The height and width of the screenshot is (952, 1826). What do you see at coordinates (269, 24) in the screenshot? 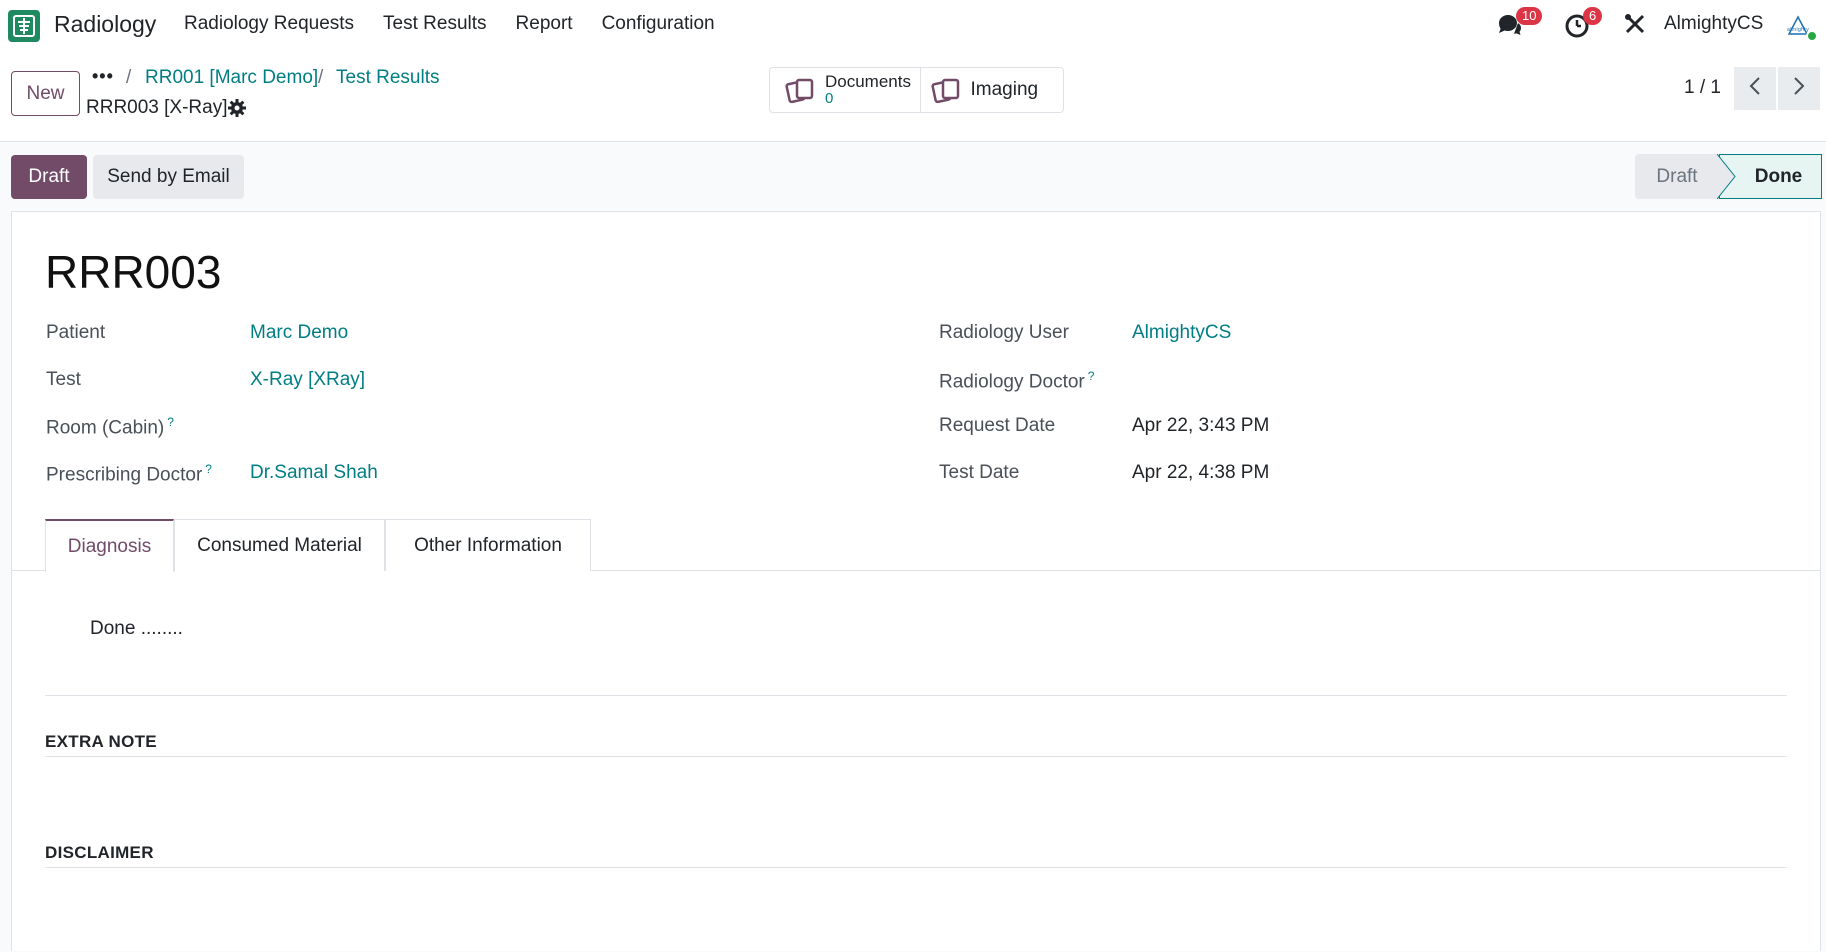
I see `menu-item-radiology-requests: Radiology Requests` at bounding box center [269, 24].